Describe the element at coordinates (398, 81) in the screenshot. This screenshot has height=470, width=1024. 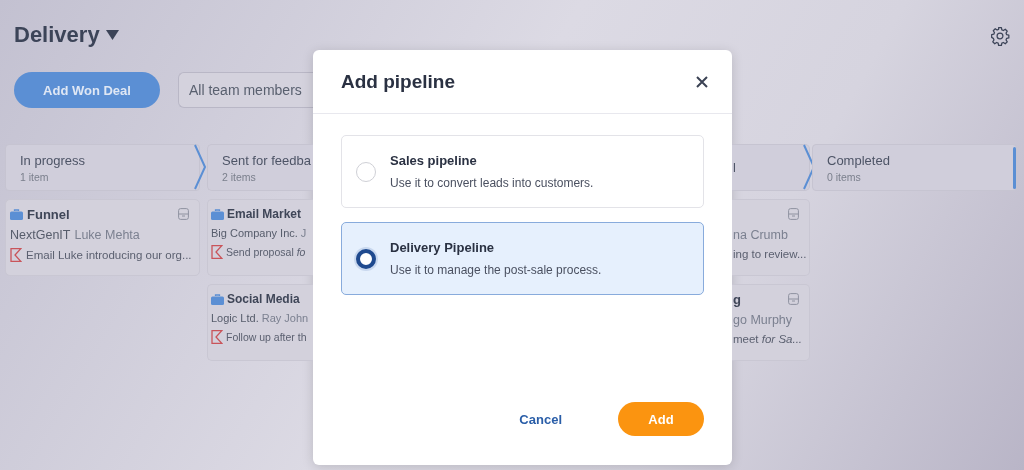
I see `dialog-title: Add pipeline` at that location.